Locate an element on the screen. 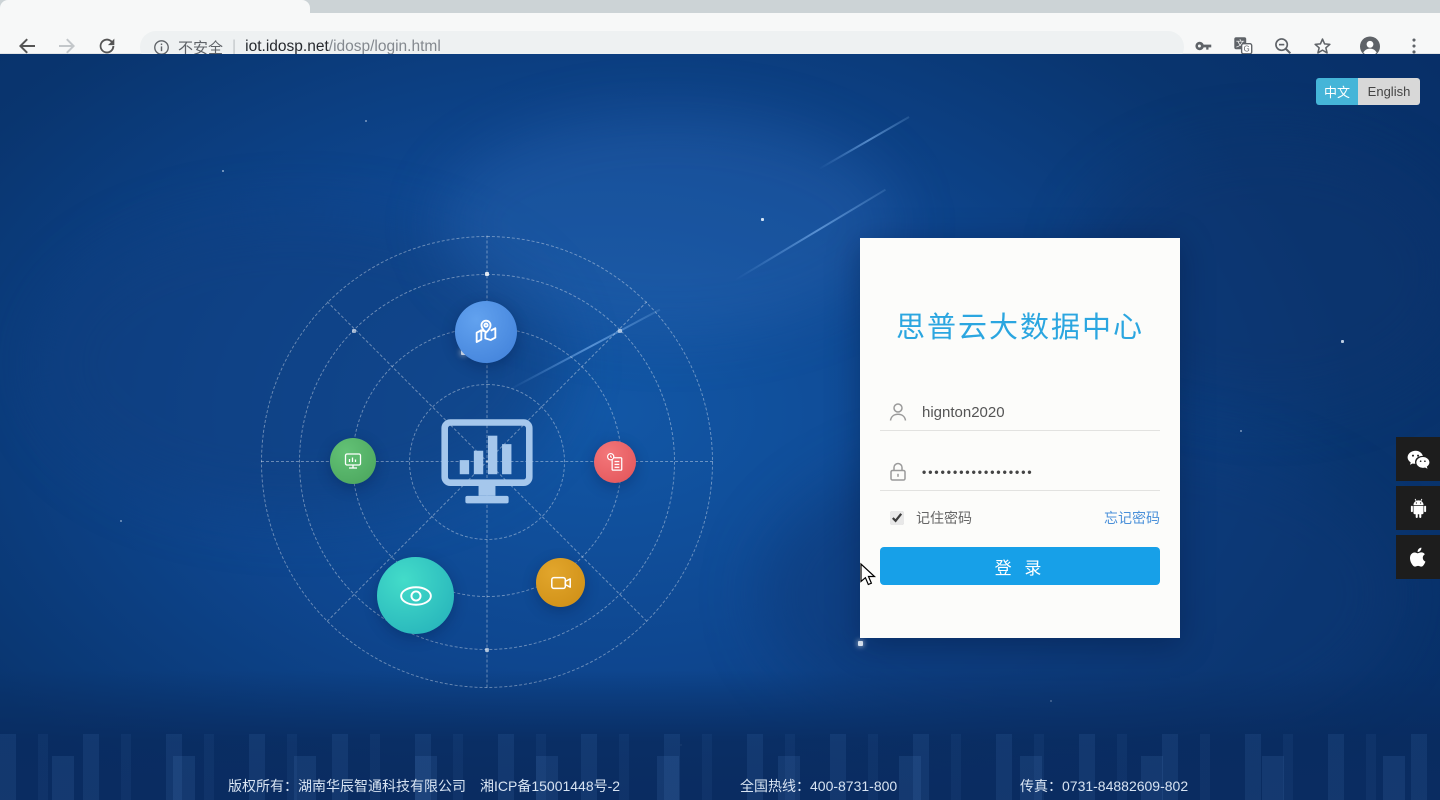  remember-label: 记住密码 is located at coordinates (944, 518).